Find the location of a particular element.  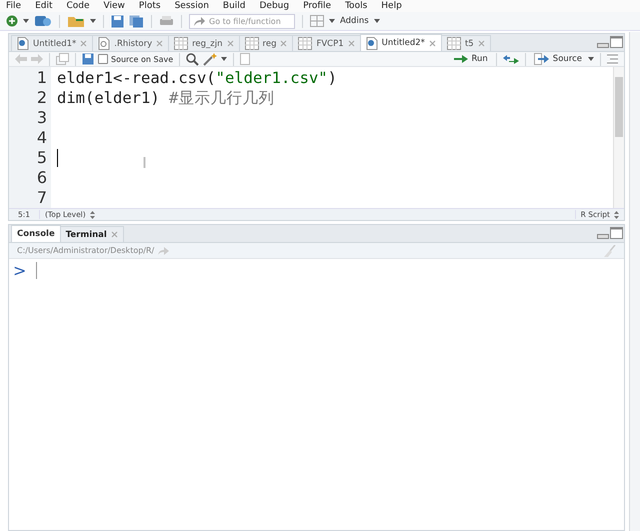

text-cursor is located at coordinates (37, 270).